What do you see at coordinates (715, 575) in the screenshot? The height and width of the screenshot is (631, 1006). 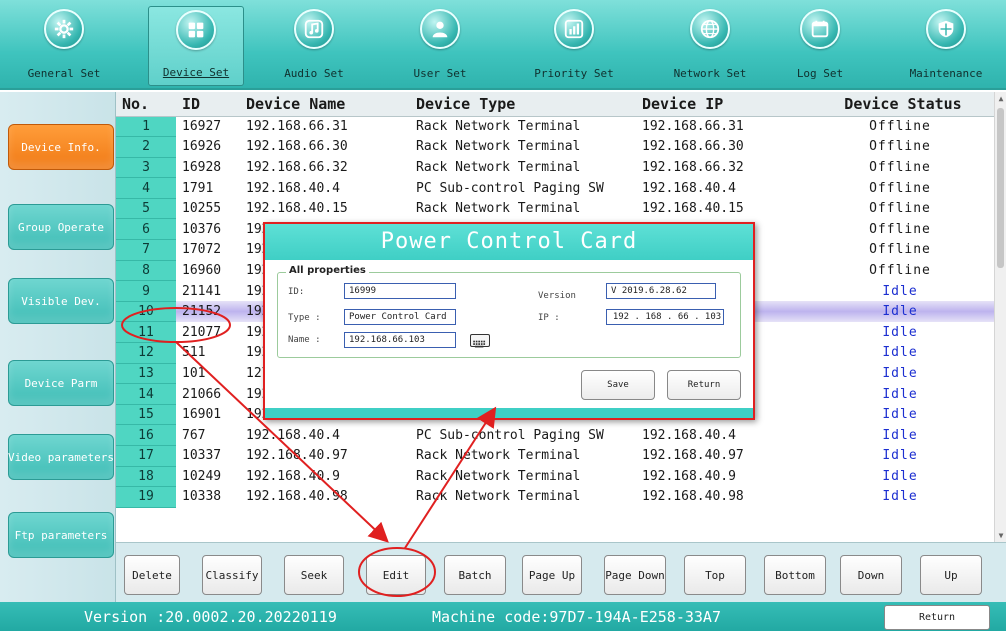 I see `top-button: Top` at bounding box center [715, 575].